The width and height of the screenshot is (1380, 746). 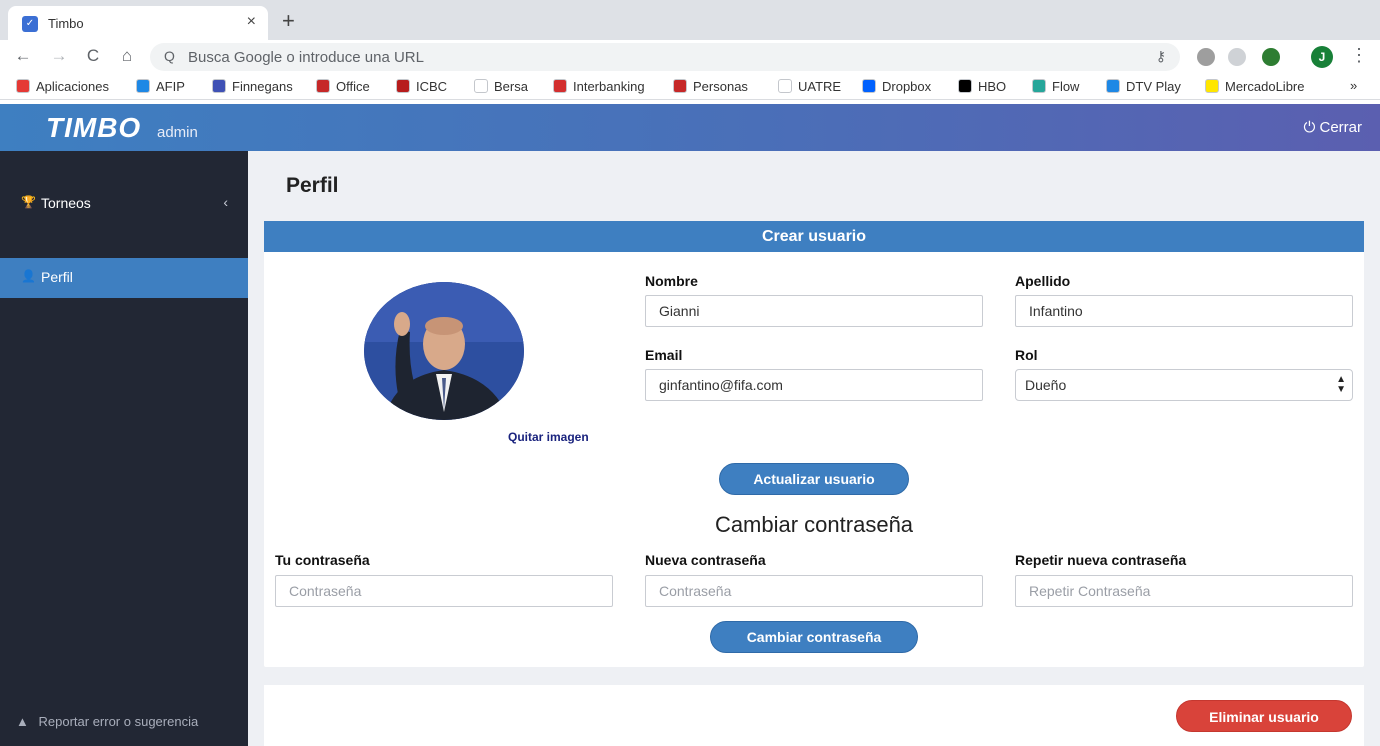 I want to click on user-icon: 👤, so click(x=28, y=276).